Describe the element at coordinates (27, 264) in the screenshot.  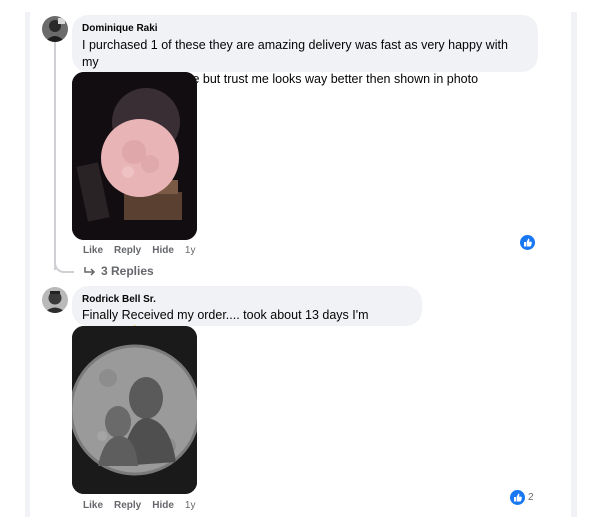
I see `panel-border-left` at that location.